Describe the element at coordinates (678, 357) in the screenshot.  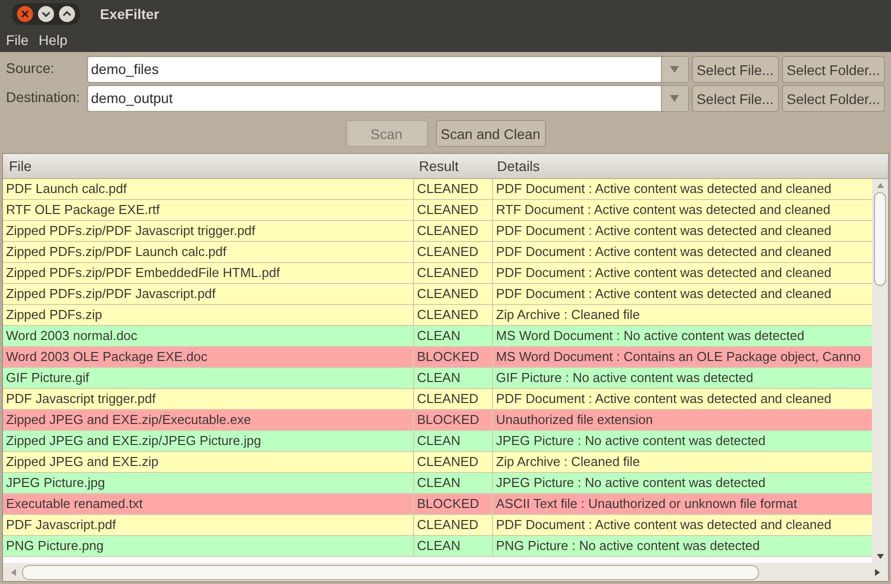
I see `table-cell-text: MS Word Document : Contains an OLE Package object, Canno` at that location.